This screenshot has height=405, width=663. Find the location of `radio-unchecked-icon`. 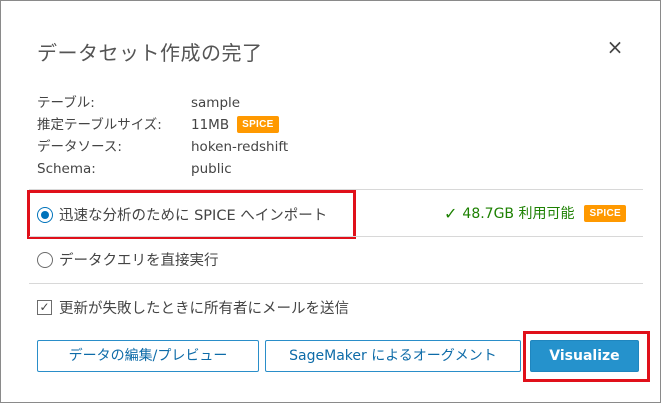

radio-unchecked-icon is located at coordinates (45, 259).